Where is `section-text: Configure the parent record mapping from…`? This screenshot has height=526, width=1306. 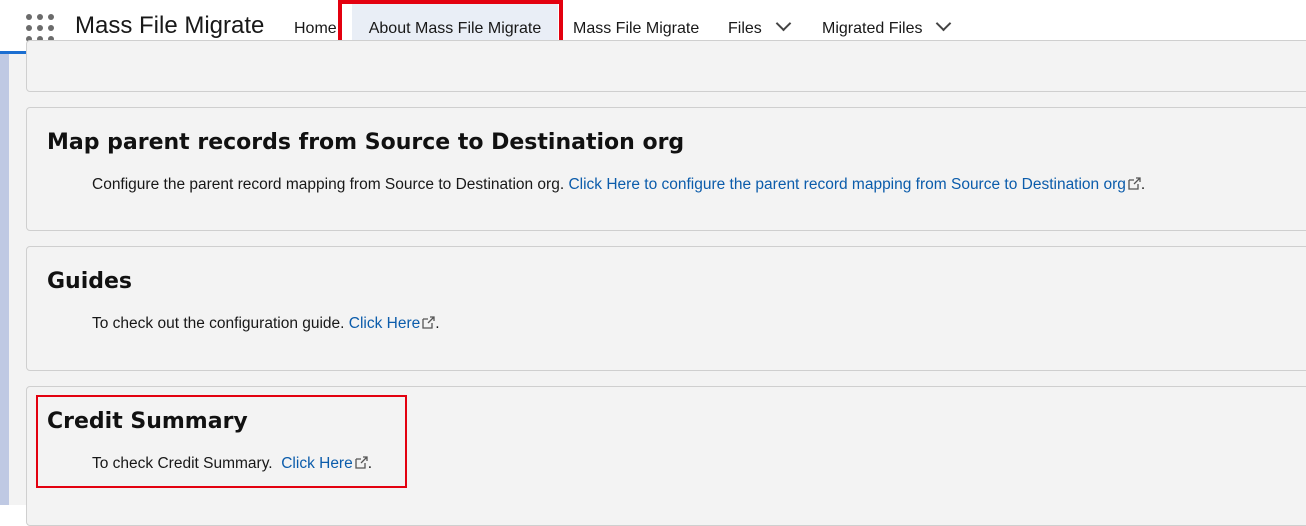
section-text: Configure the parent record mapping from… is located at coordinates (328, 184).